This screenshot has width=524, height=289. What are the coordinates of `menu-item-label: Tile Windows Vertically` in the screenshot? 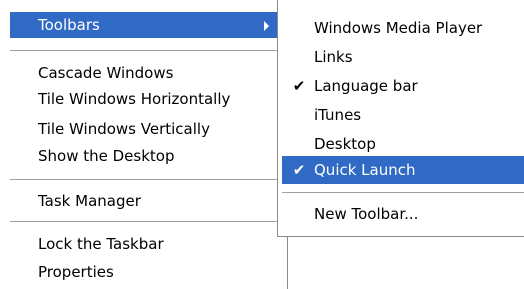 It's located at (124, 129).